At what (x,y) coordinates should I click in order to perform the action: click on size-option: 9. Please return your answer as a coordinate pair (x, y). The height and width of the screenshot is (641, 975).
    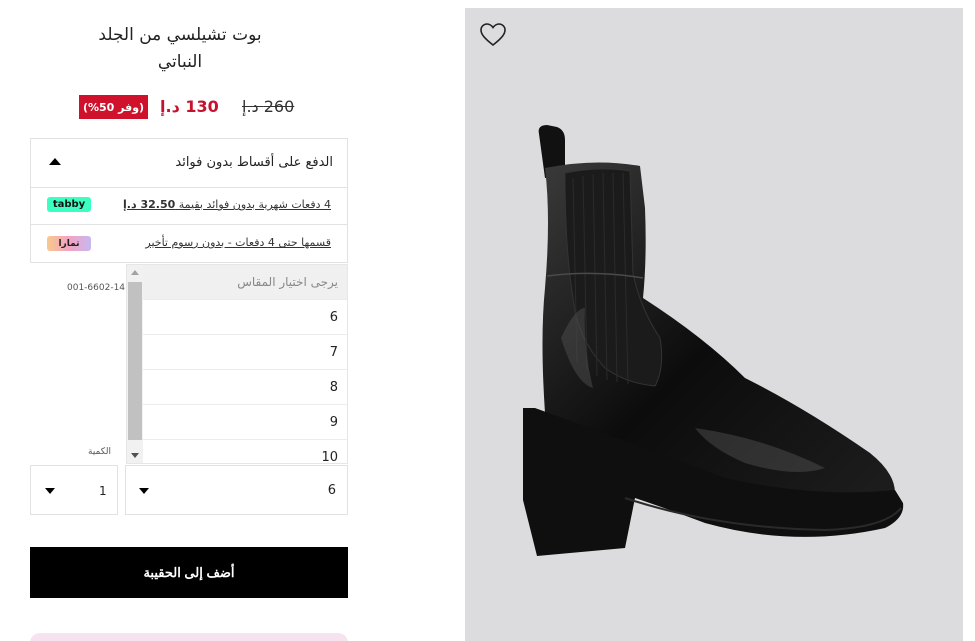
    Looking at the image, I should click on (245, 422).